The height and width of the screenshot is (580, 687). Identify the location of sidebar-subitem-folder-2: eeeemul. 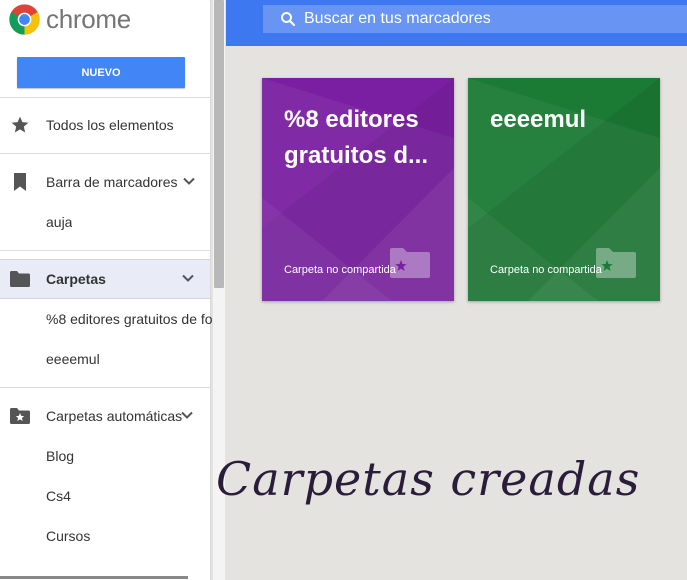
(105, 359).